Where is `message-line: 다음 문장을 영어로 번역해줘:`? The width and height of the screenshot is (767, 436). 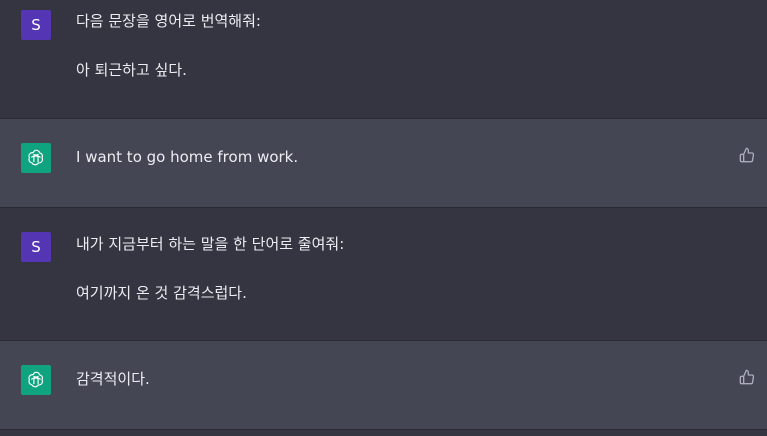
message-line: 다음 문장을 영어로 번역해줘: is located at coordinates (168, 21).